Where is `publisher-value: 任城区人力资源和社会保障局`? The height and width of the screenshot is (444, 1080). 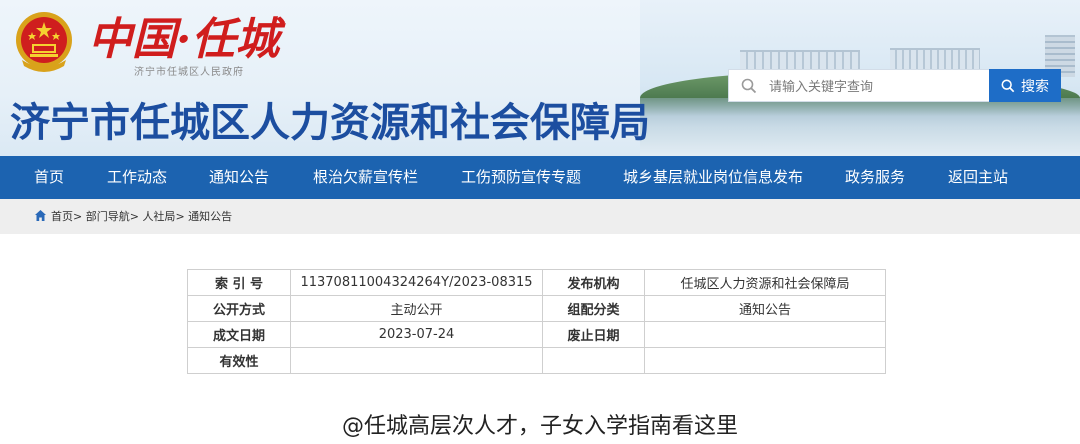 publisher-value: 任城区人力资源和社会保障局 is located at coordinates (765, 282).